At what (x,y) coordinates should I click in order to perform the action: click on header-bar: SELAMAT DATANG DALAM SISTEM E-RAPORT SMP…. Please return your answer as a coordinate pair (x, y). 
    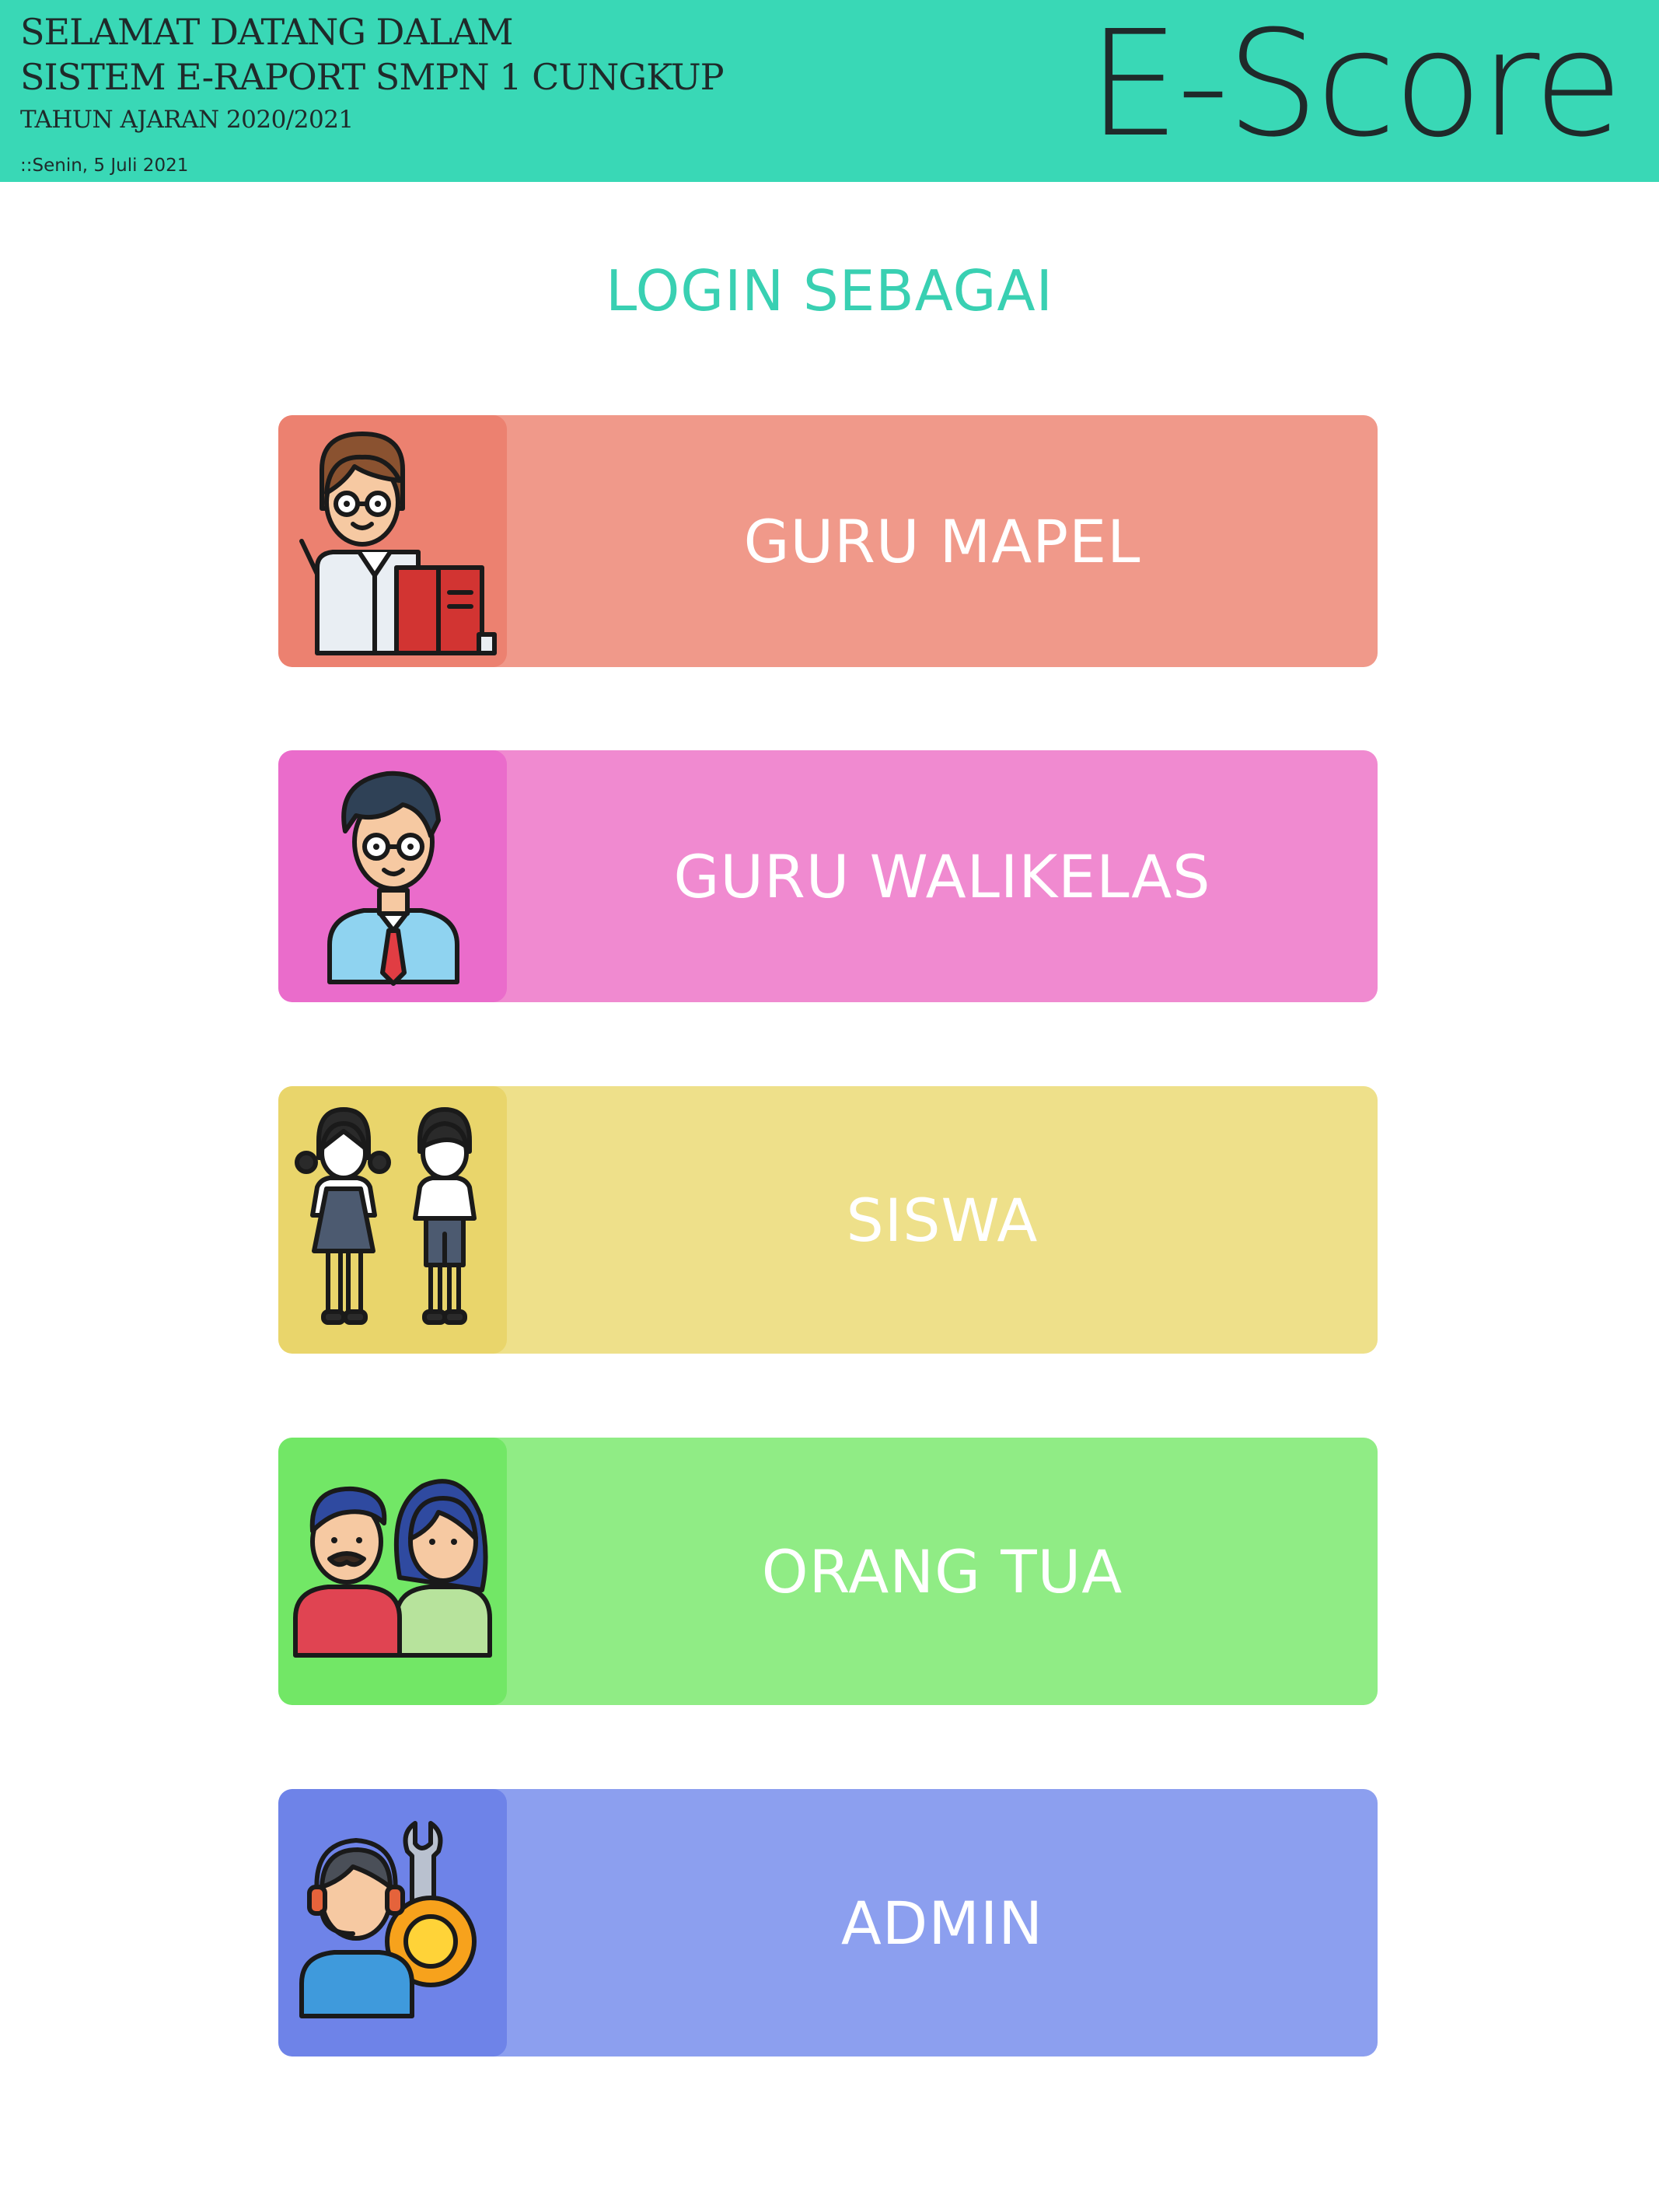
    Looking at the image, I should click on (829, 91).